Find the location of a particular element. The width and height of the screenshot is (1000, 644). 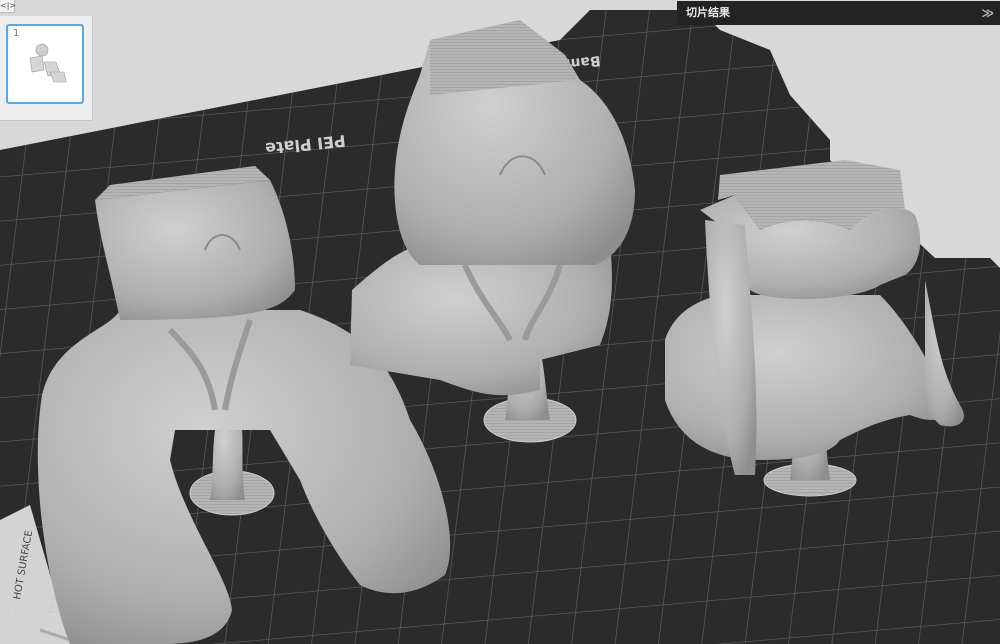

plate-thumbnail-list: 1 is located at coordinates (46, 68).